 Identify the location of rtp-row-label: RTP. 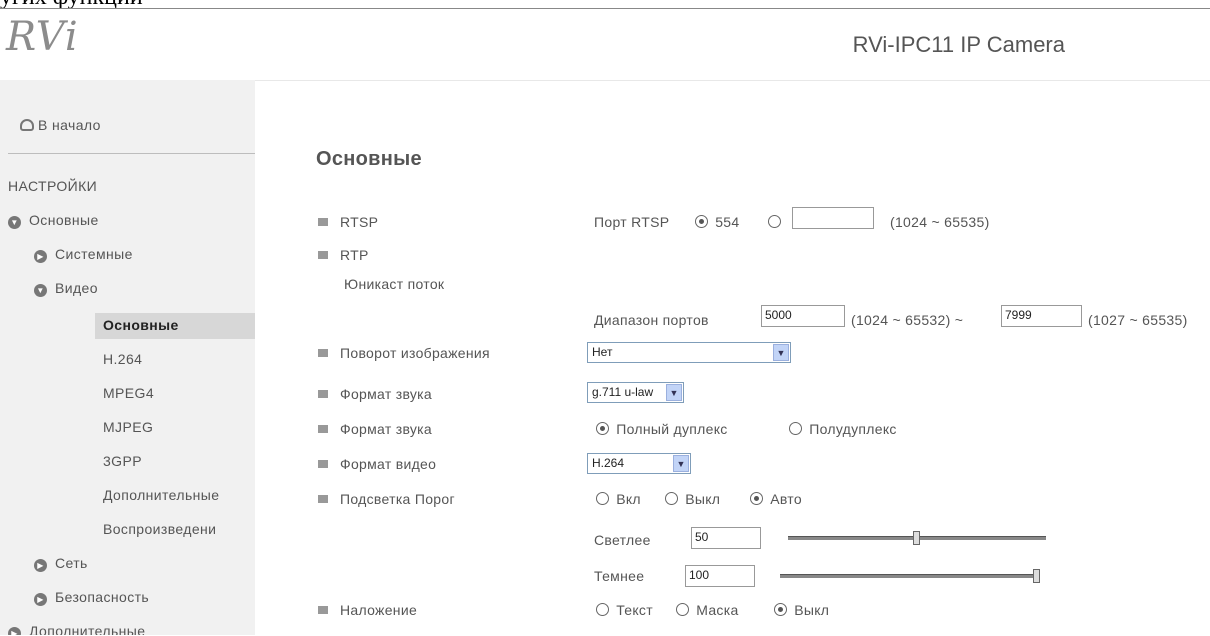
(343, 255).